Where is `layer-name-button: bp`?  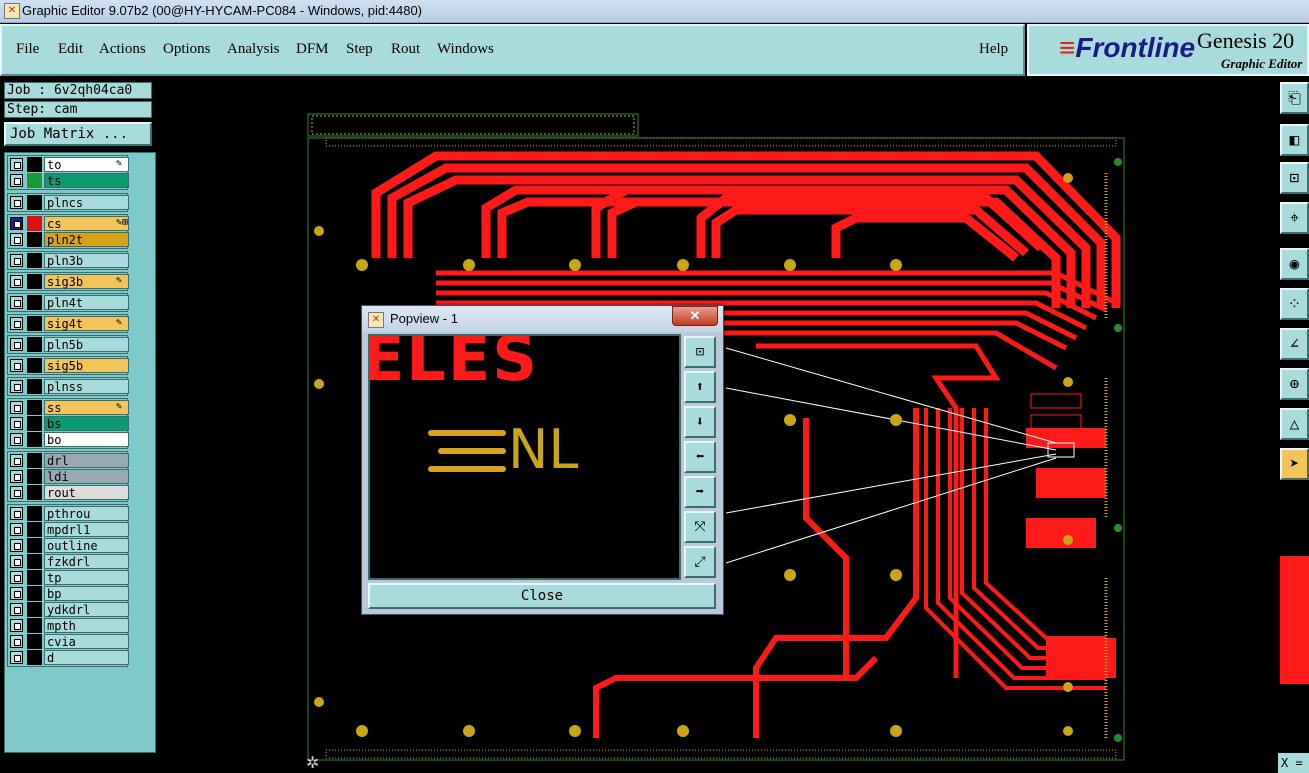 layer-name-button: bp is located at coordinates (86, 593).